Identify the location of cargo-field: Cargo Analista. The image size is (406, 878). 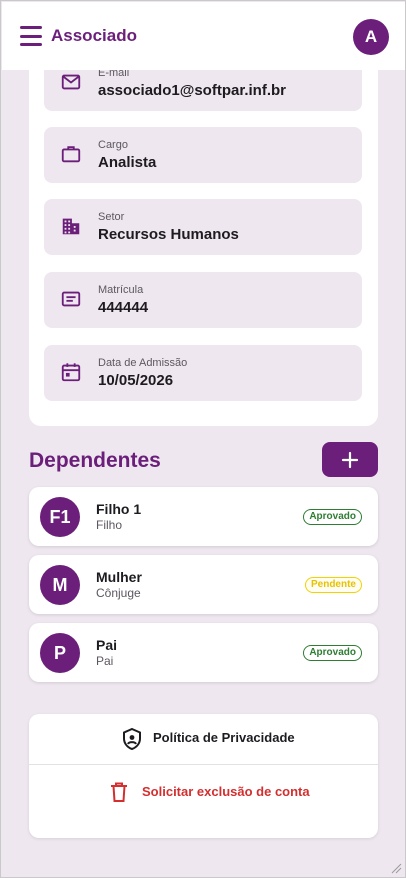
(203, 155).